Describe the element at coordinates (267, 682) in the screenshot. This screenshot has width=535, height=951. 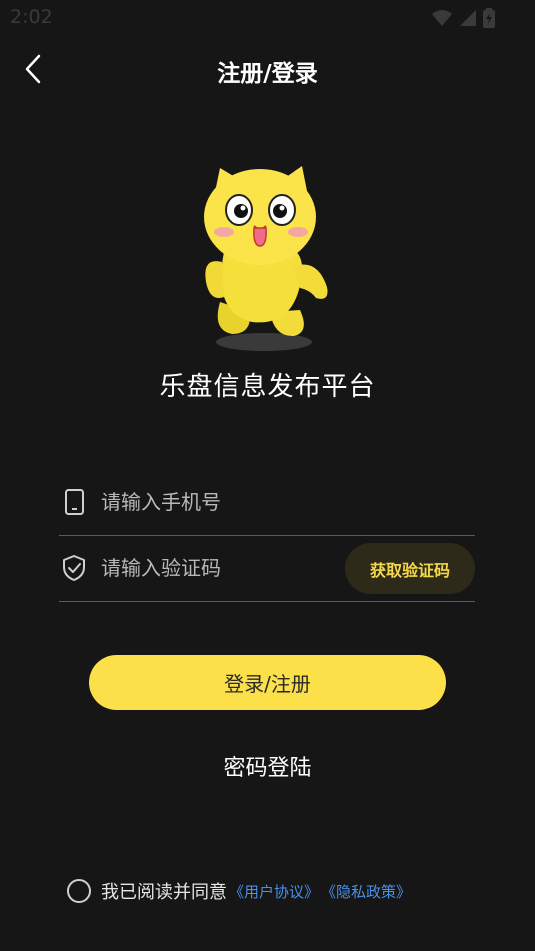
I see `login-register-button: 登录/注册` at that location.